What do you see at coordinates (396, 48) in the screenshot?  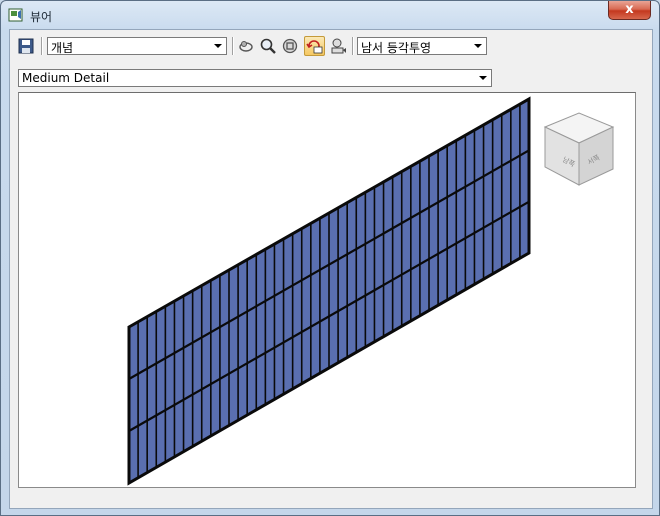 I see `view-orientation-value: 남서 등각투영` at bounding box center [396, 48].